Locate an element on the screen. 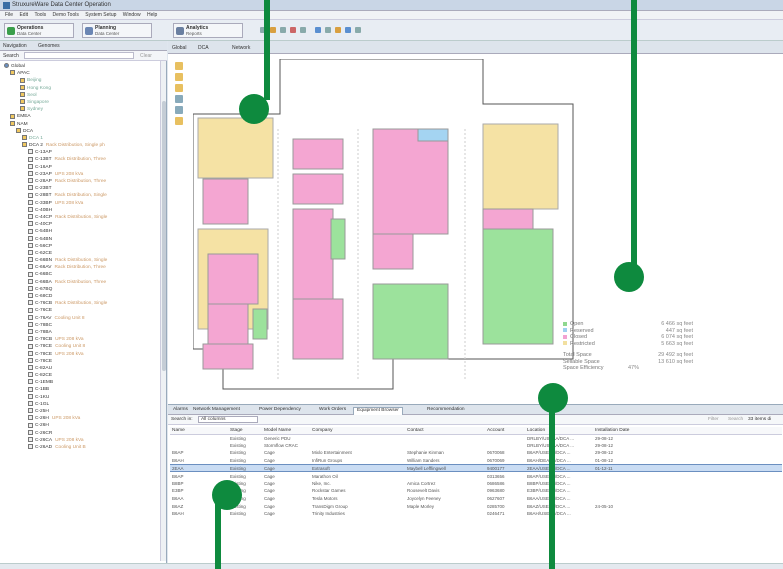 This screenshot has width=783, height=569. column-header: Company is located at coordinates (357, 431).